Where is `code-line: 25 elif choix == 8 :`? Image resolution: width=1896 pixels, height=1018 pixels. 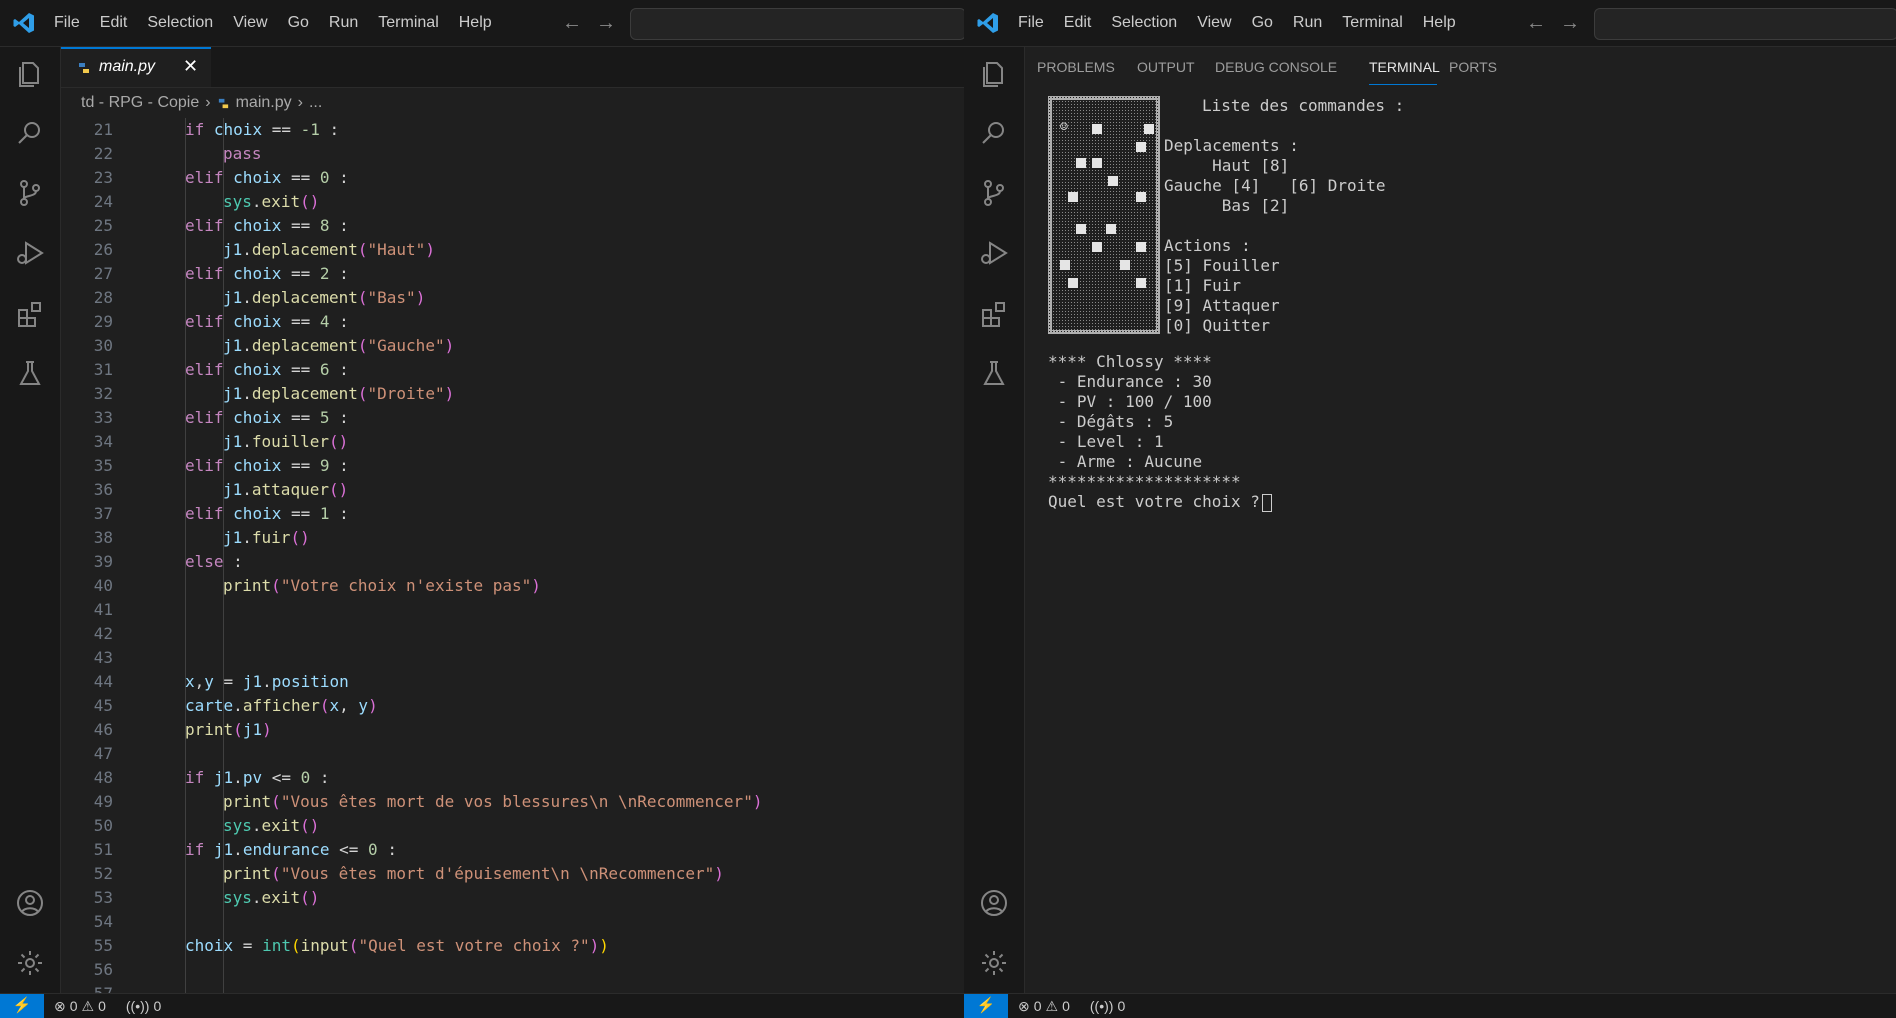 code-line: 25 elif choix == 8 : is located at coordinates (512, 226).